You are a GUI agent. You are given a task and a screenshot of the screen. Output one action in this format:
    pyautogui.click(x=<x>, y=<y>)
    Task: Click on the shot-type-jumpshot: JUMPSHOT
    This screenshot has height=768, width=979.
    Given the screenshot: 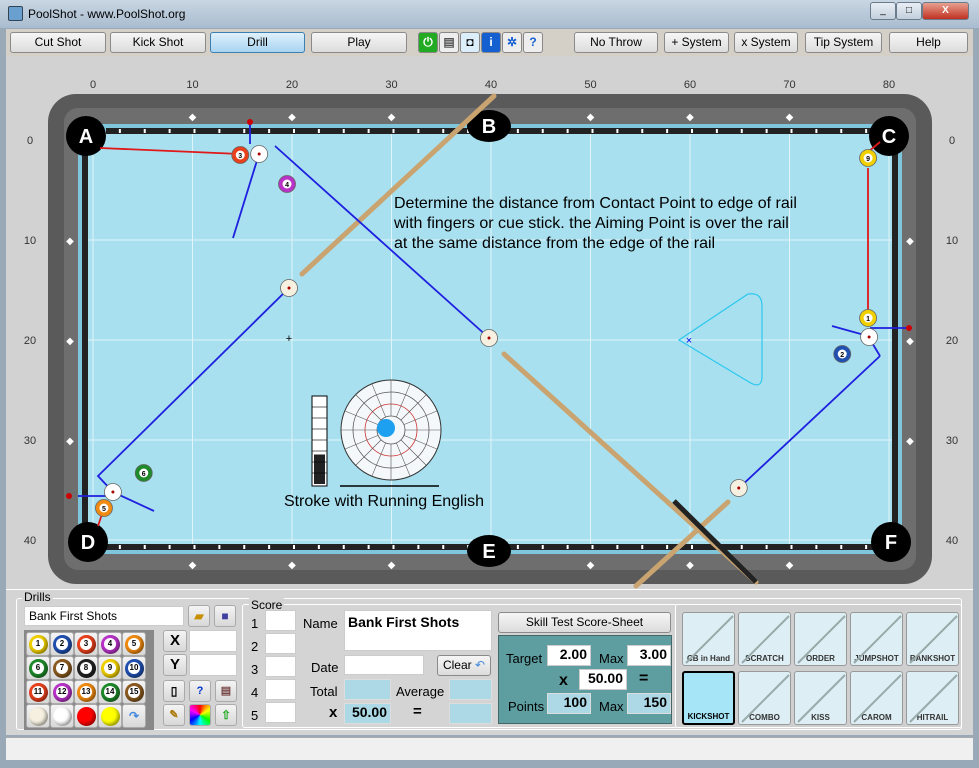 What is the action you would take?
    pyautogui.click(x=876, y=639)
    